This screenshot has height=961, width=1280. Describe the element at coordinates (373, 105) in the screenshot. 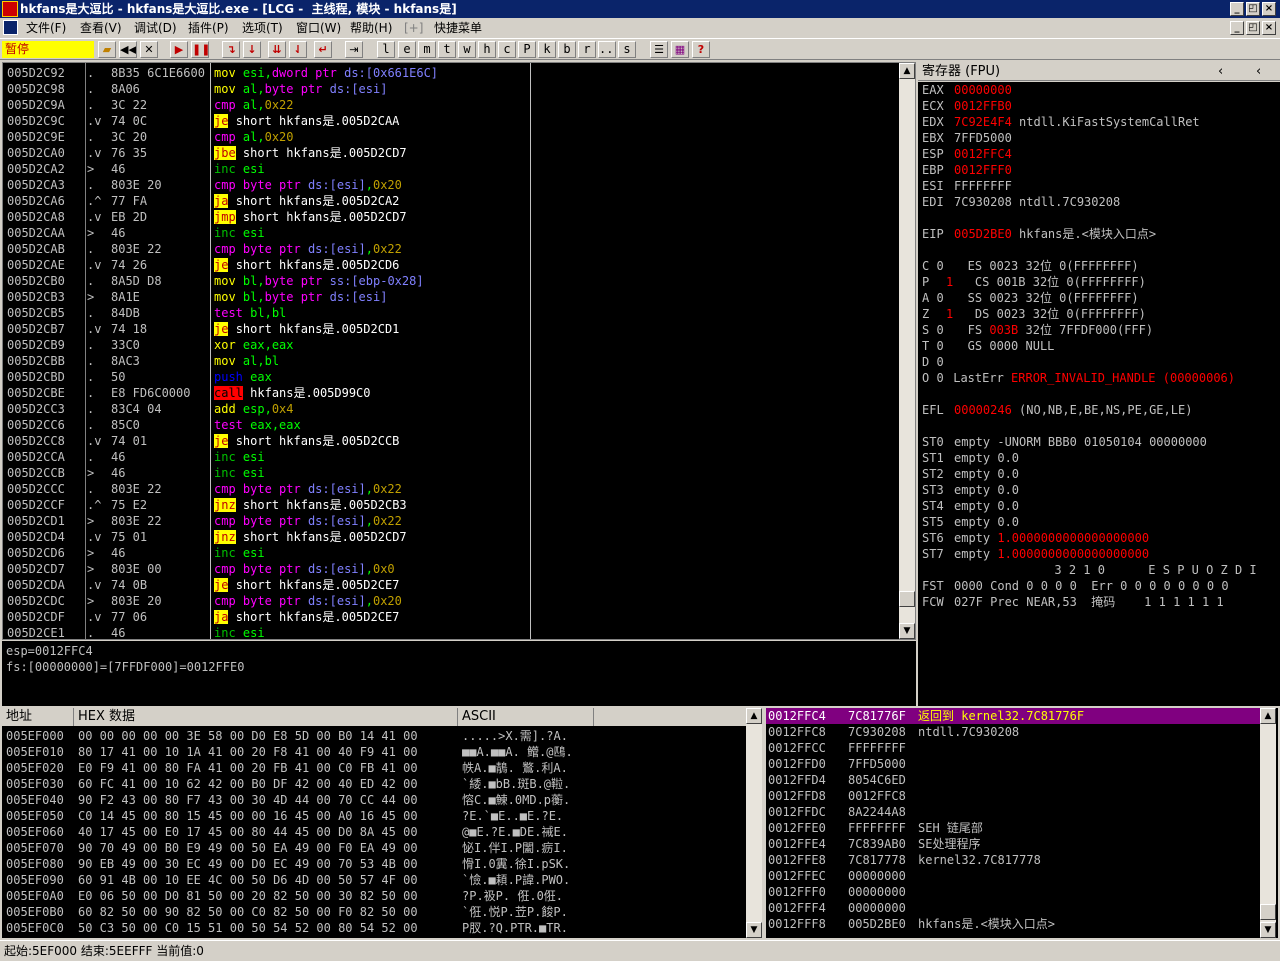

I see `cpu-row-disassembly: cmp al,0x22` at that location.